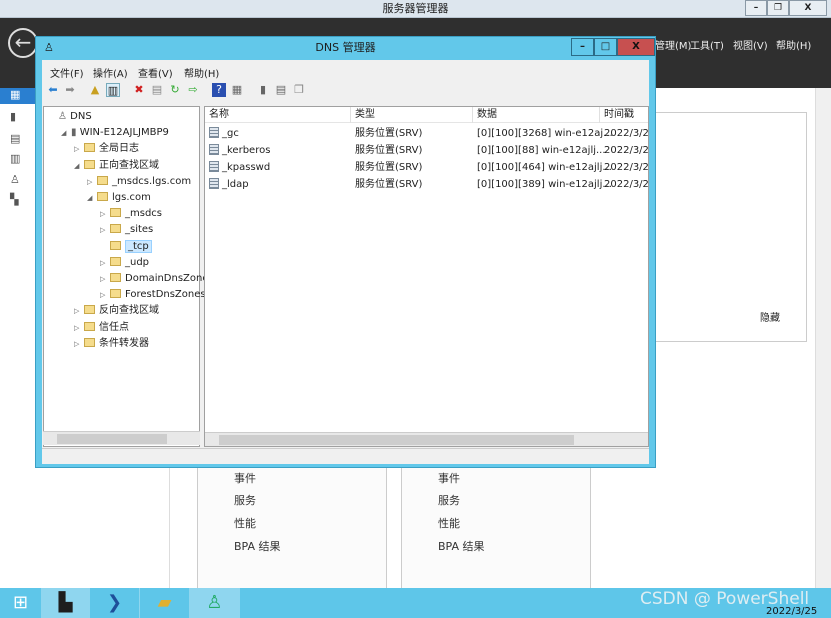  Describe the element at coordinates (66, 603) in the screenshot. I see `server-manager-taskbar-icon: ▙` at that location.